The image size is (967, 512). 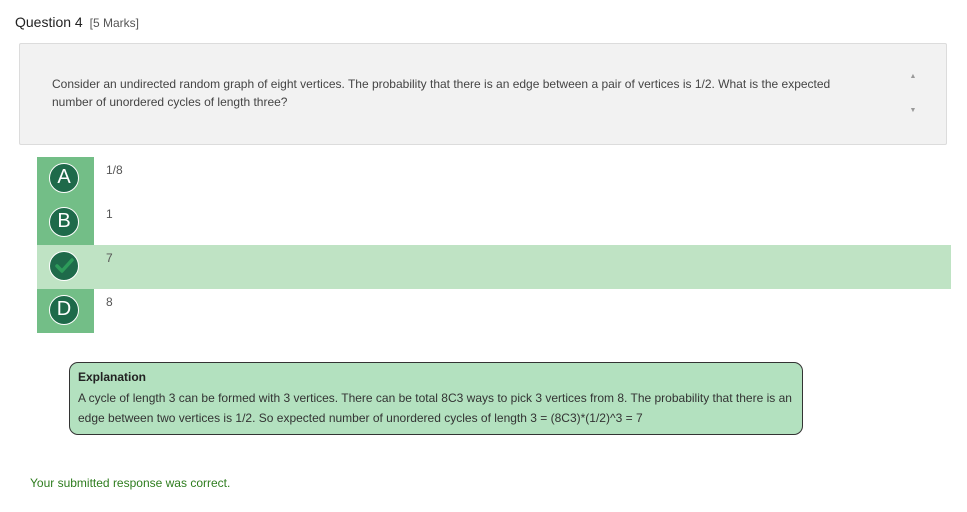 What do you see at coordinates (913, 77) in the screenshot?
I see `triangle-up-icon: ▲` at bounding box center [913, 77].